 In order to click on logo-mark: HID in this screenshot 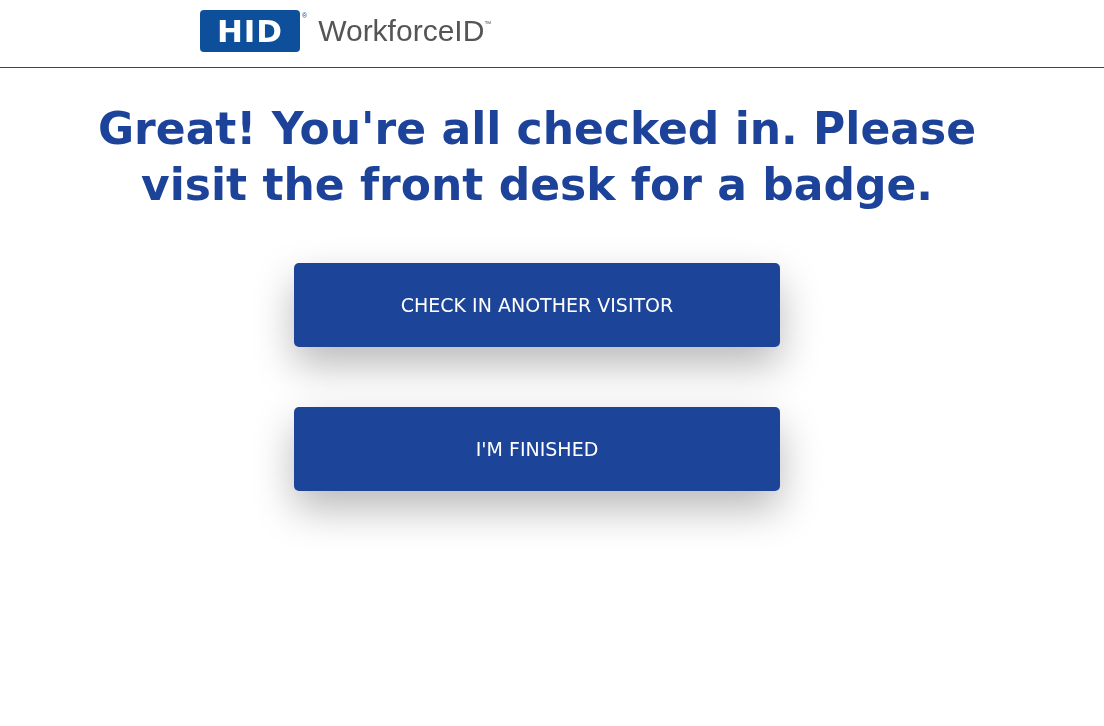, I will do `click(250, 31)`.